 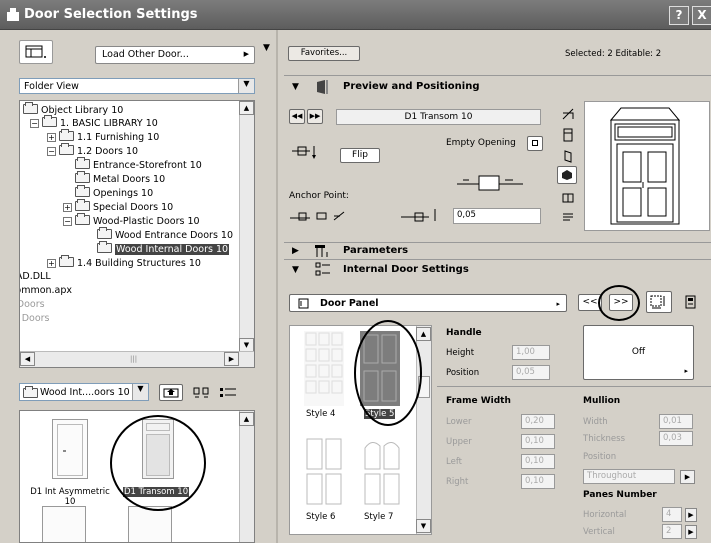 What do you see at coordinates (277, 286) in the screenshot?
I see `pane-divider` at bounding box center [277, 286].